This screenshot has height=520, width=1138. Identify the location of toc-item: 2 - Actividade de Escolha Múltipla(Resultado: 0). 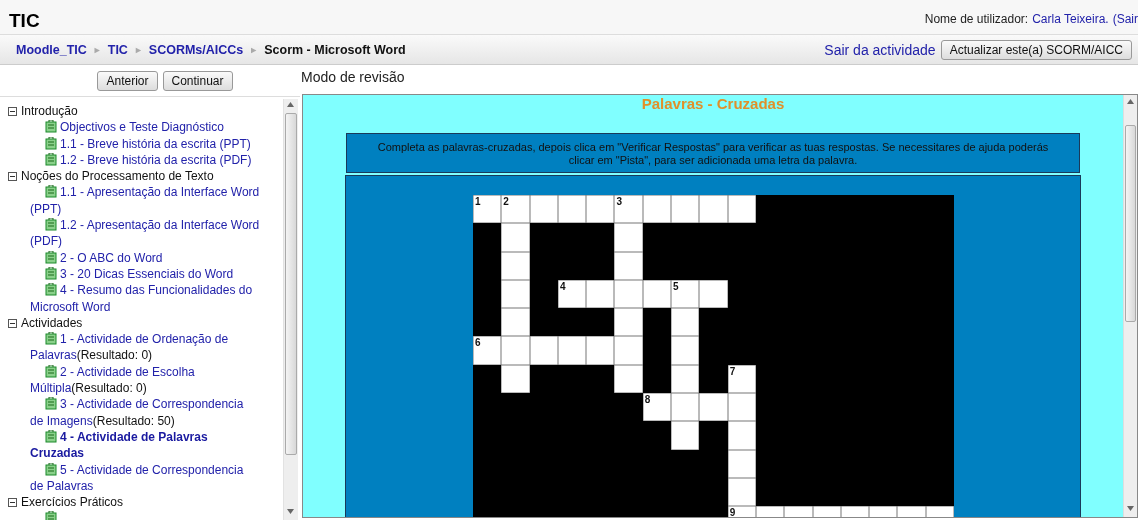
(134, 380).